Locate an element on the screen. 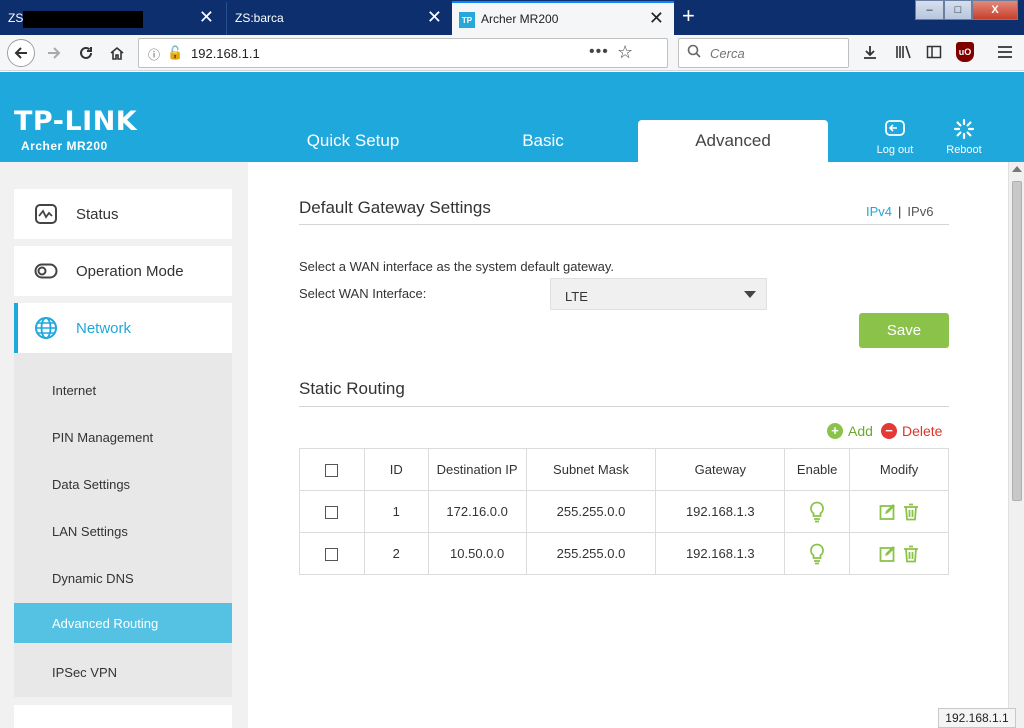 This screenshot has height=728, width=1024. sidebar-item-label: Network is located at coordinates (104, 328).